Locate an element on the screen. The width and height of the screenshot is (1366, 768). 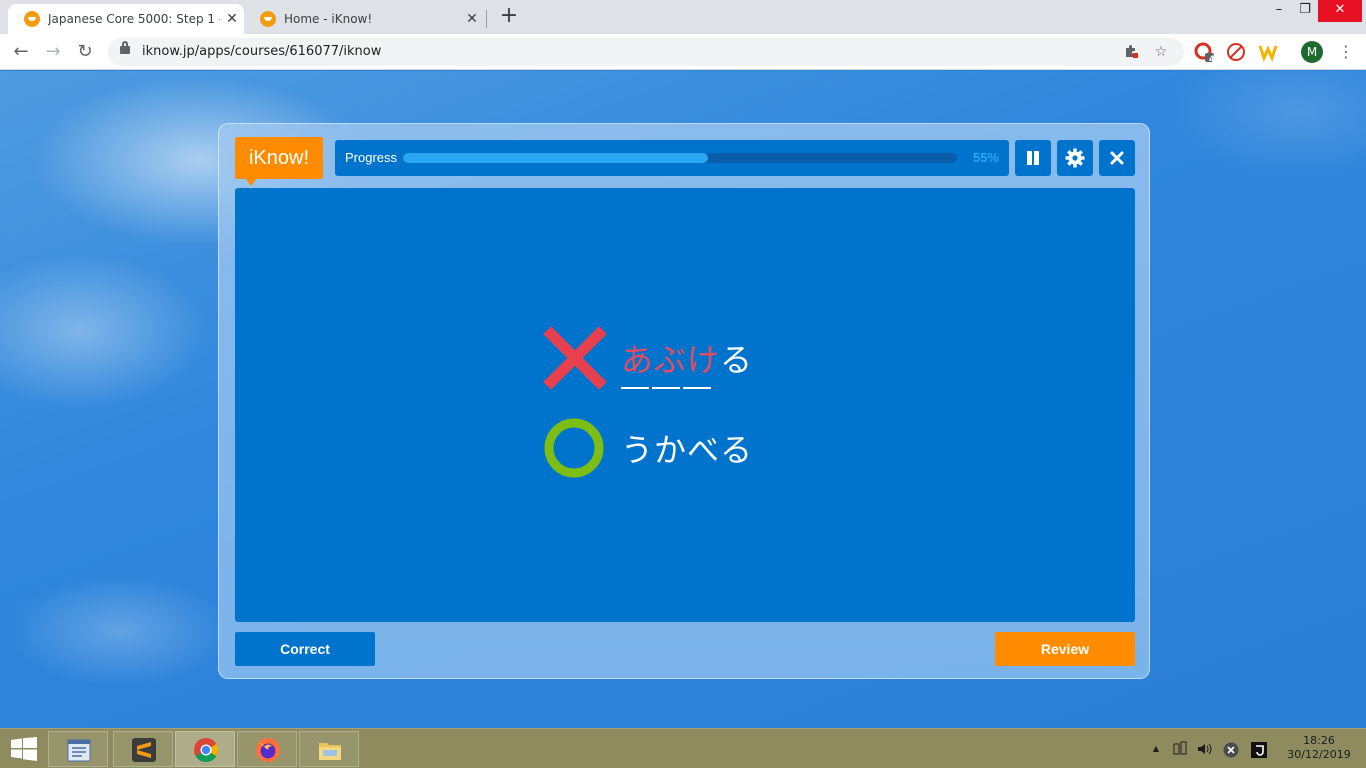
bookmark-star-icon: ☆ is located at coordinates (1161, 52).